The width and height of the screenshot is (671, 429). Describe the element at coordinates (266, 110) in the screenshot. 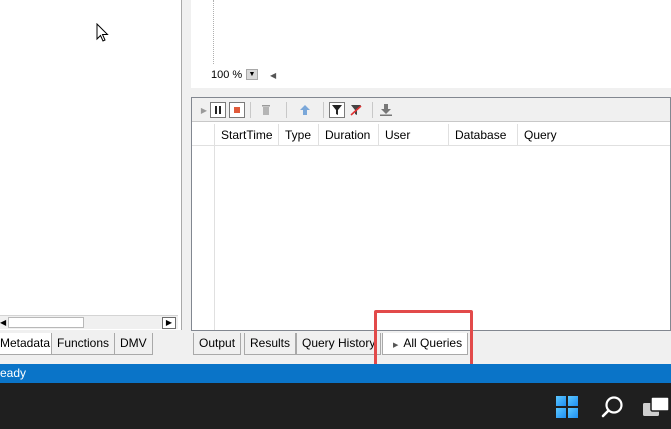

I see `trash-icon` at that location.